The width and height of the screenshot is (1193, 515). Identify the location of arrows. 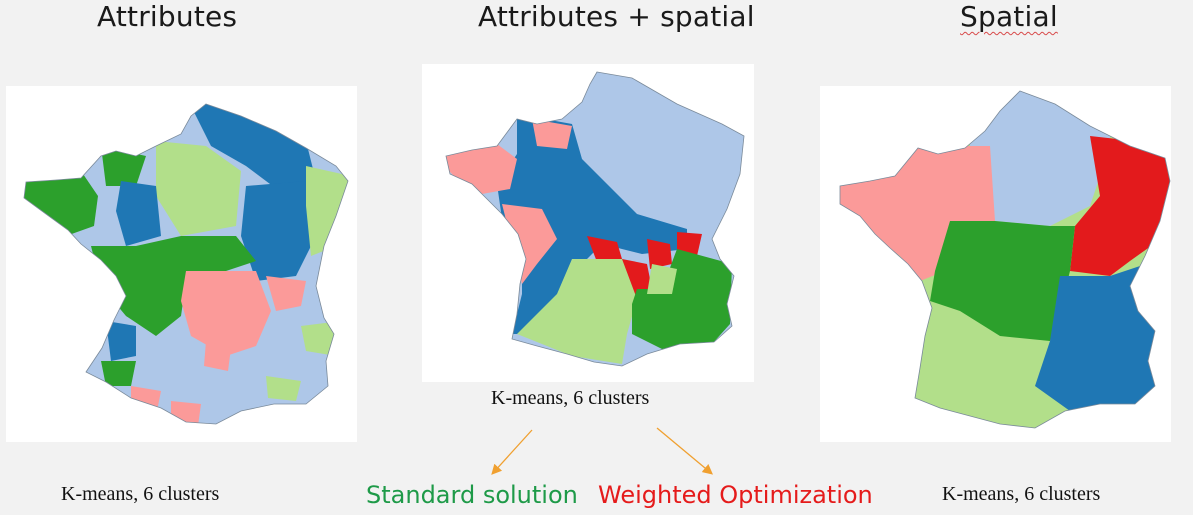
(602, 451).